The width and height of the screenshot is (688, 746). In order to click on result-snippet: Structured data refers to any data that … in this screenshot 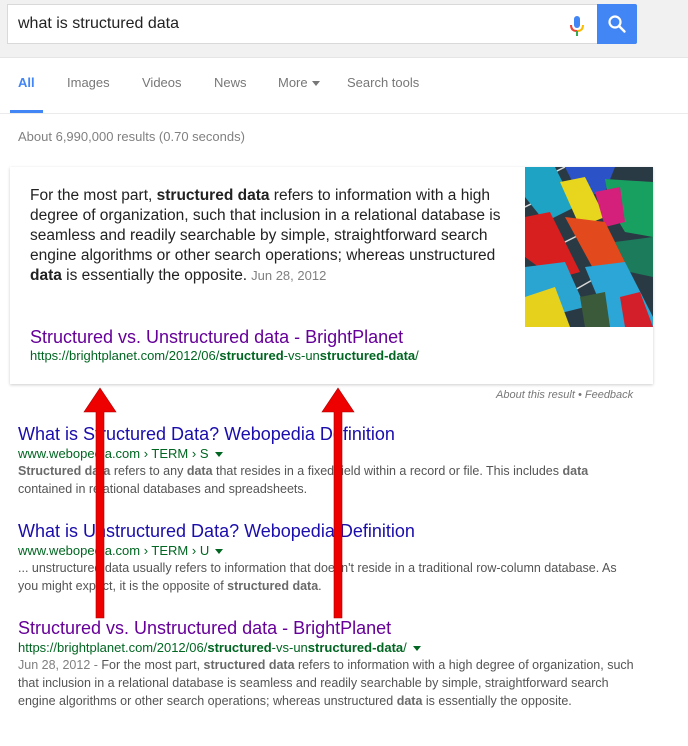, I will do `click(328, 480)`.